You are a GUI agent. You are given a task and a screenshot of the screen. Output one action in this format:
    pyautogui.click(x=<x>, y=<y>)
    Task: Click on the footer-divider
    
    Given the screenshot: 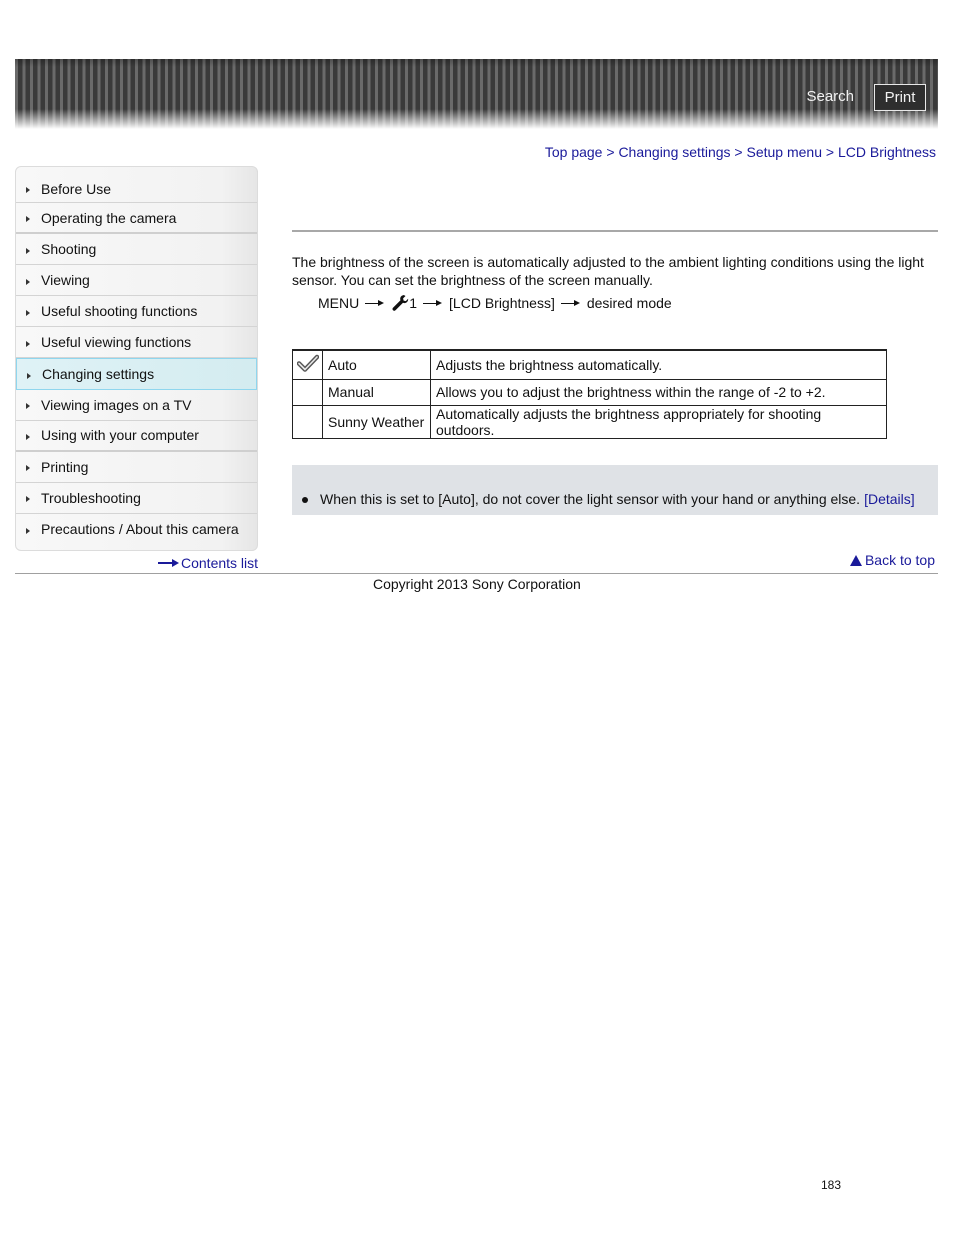 What is the action you would take?
    pyautogui.click(x=476, y=573)
    